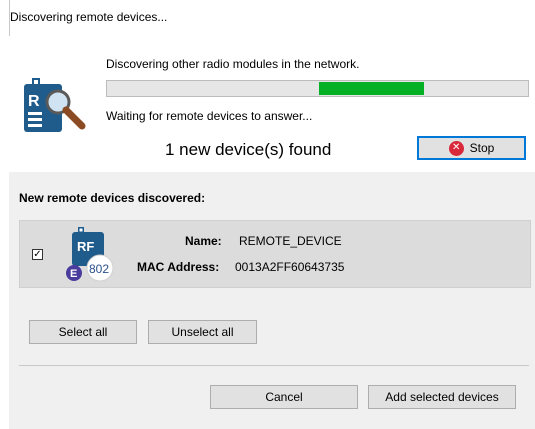  Describe the element at coordinates (290, 267) in the screenshot. I see `device-mac-value: 0013A2FF60643735` at that location.